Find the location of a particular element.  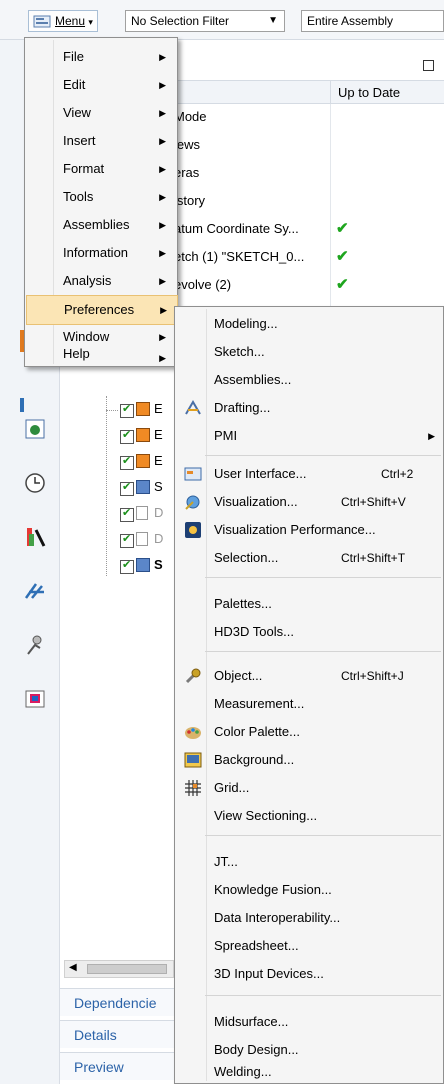

menu-item-user-interface: User Interface... Ctrl+2 is located at coordinates (309, 474).